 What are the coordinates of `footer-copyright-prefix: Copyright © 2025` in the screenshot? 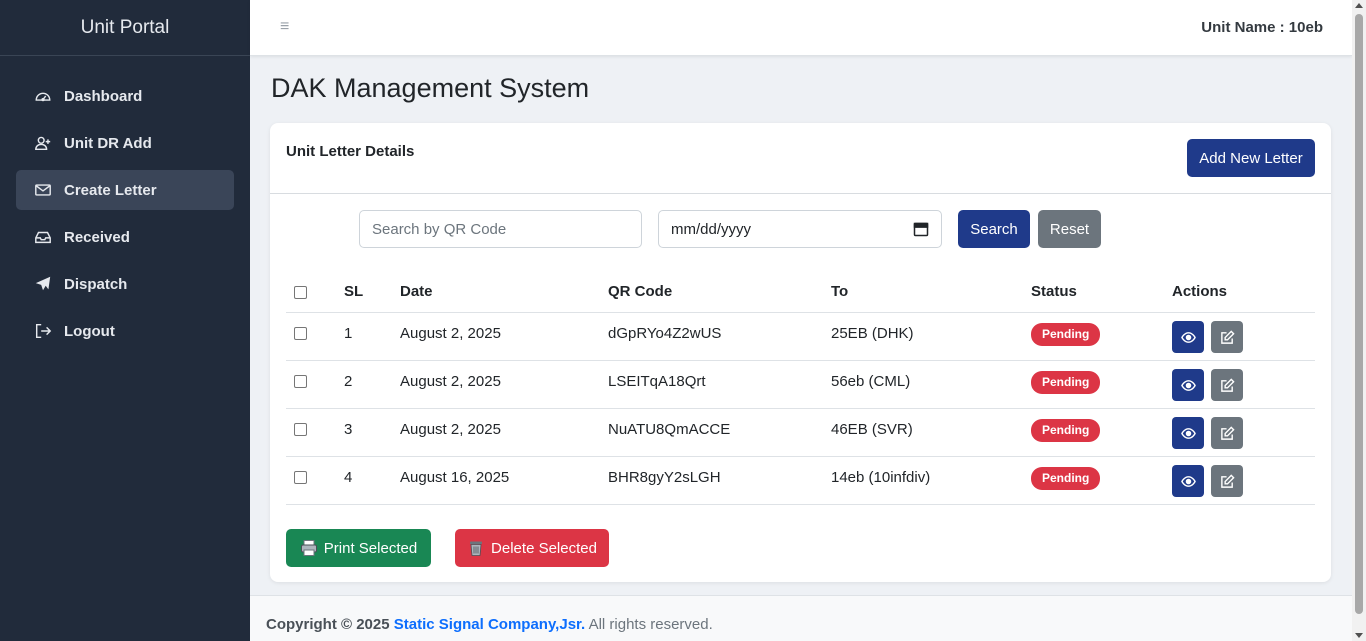 It's located at (328, 624).